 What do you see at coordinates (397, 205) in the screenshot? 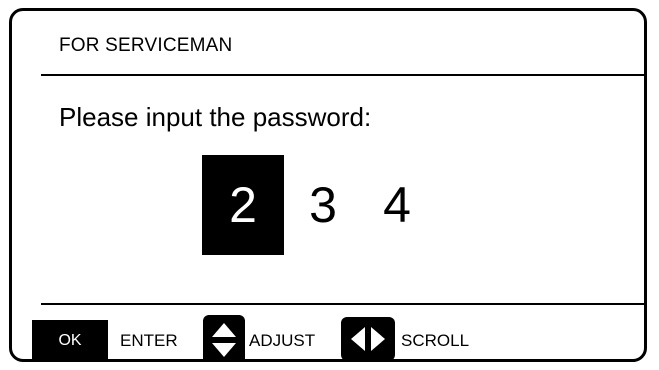
I see `password-digit-3: 4` at bounding box center [397, 205].